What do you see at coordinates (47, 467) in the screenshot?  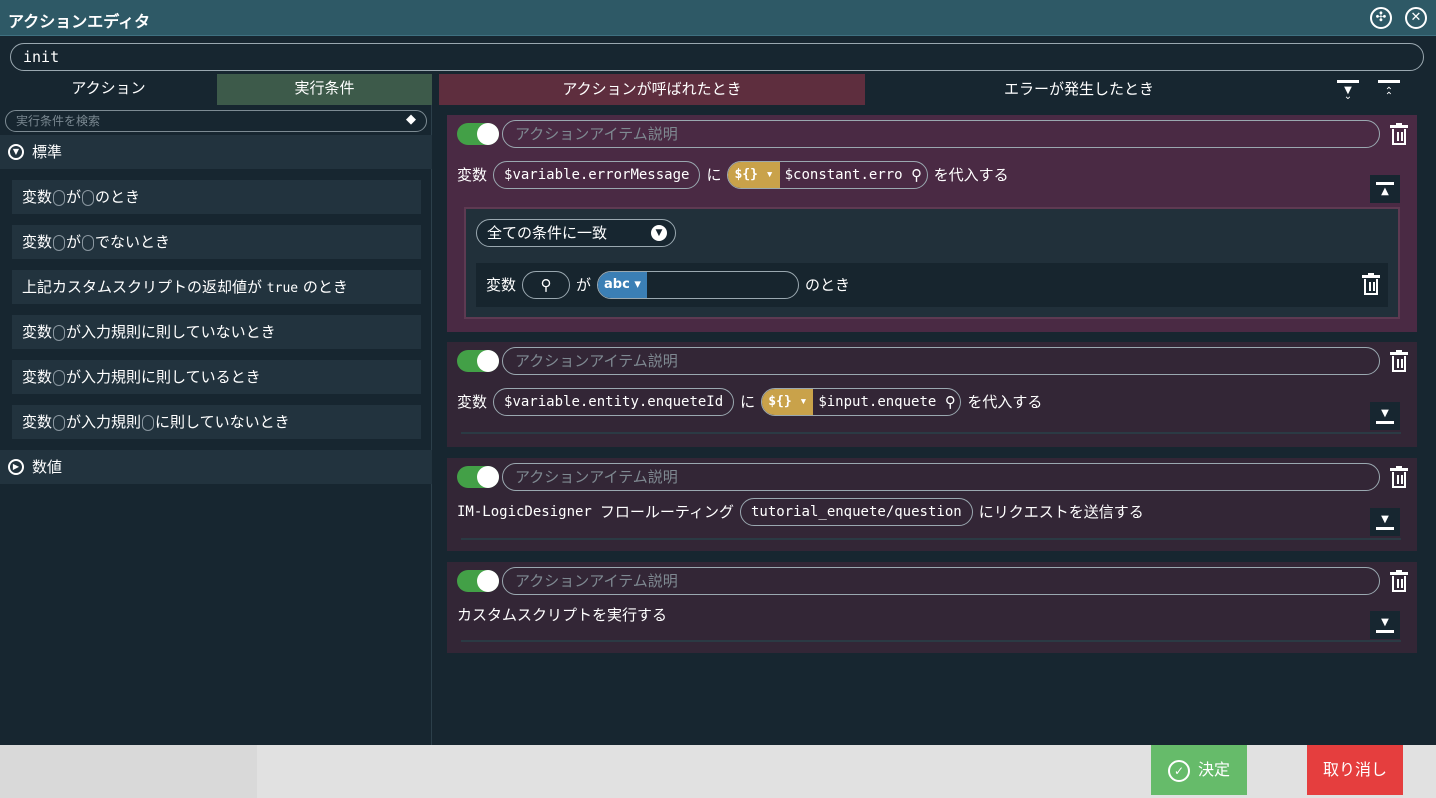 I see `group-numeric-label: 数値` at bounding box center [47, 467].